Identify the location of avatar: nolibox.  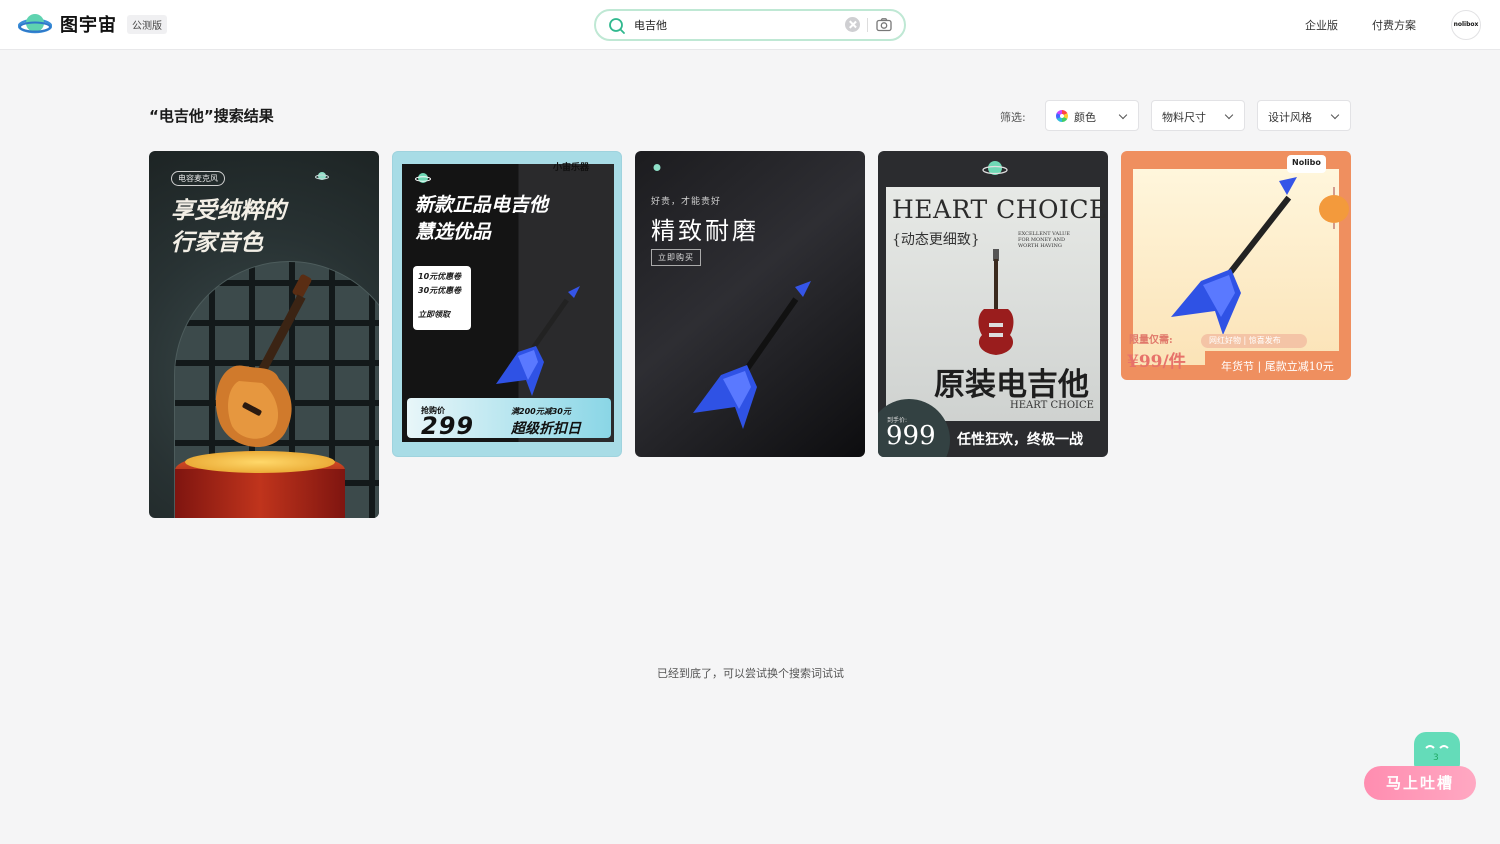
(1466, 25).